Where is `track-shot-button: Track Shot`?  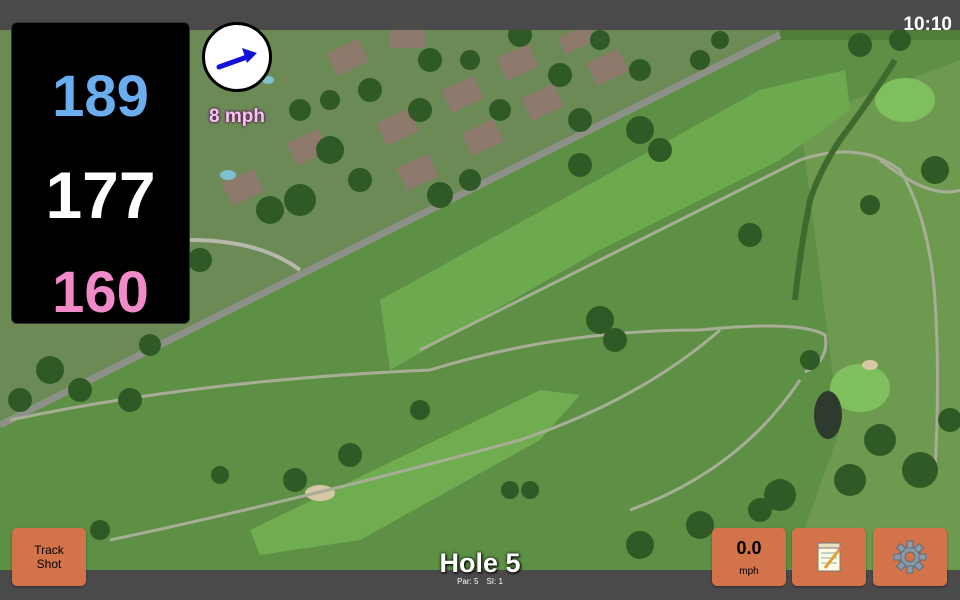
track-shot-button: Track Shot is located at coordinates (49, 557).